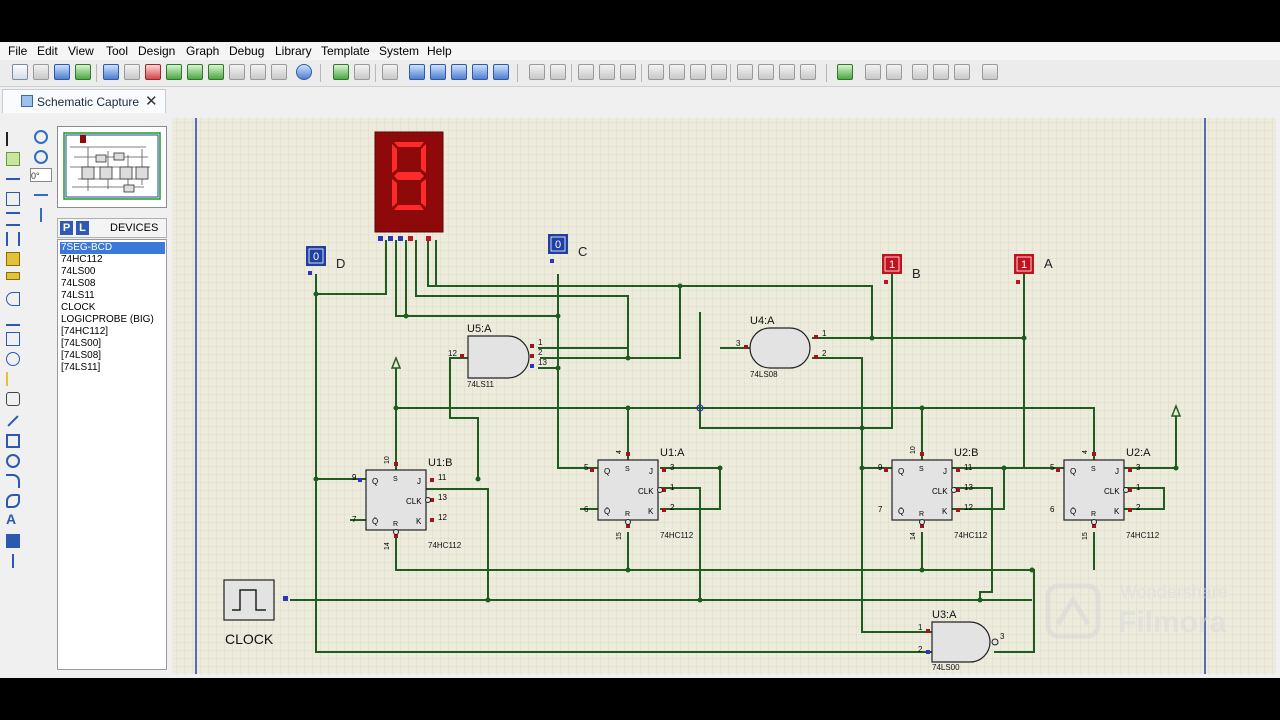 This screenshot has height=720, width=1280. Describe the element at coordinates (13, 441) in the screenshot. I see `box-tool-icon` at that location.